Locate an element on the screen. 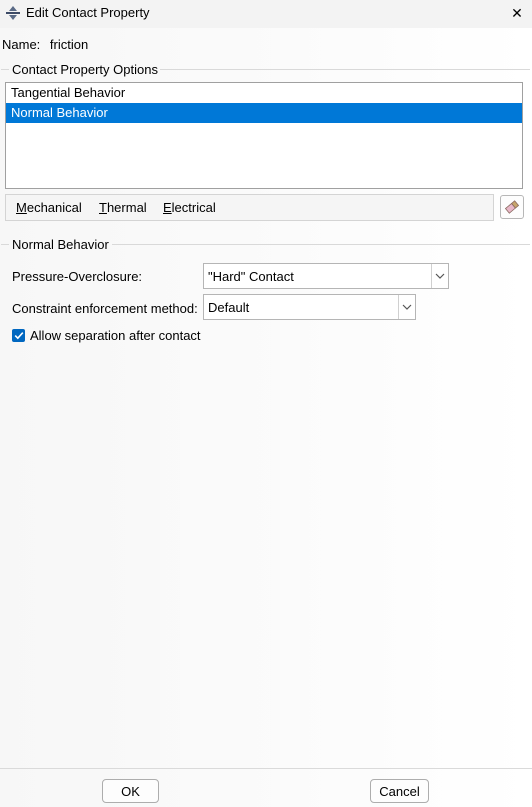 The height and width of the screenshot is (807, 532). constraint-method-select: Default is located at coordinates (309, 307).